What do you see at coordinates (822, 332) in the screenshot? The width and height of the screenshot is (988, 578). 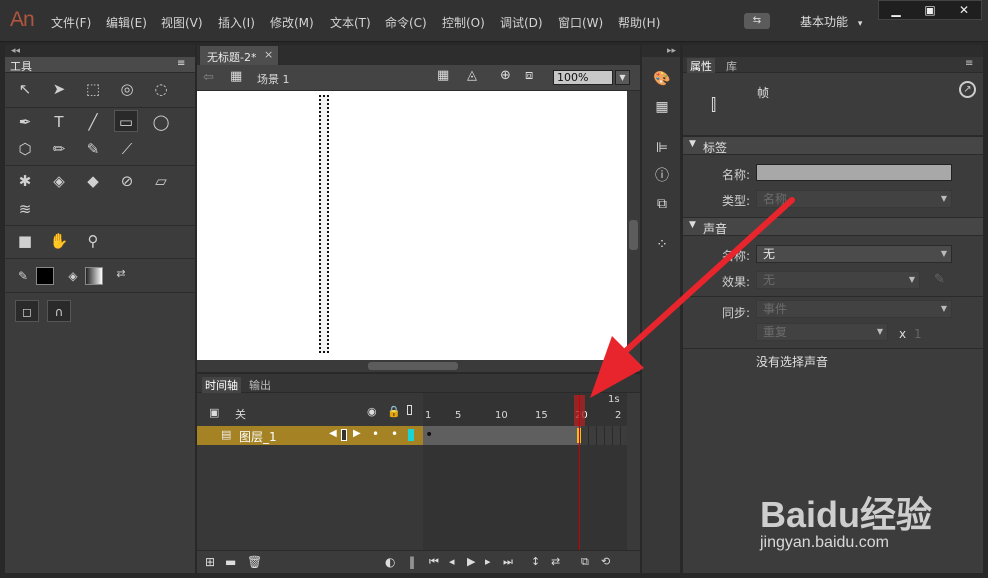 I see `repeat-select: 重复 ▼` at bounding box center [822, 332].